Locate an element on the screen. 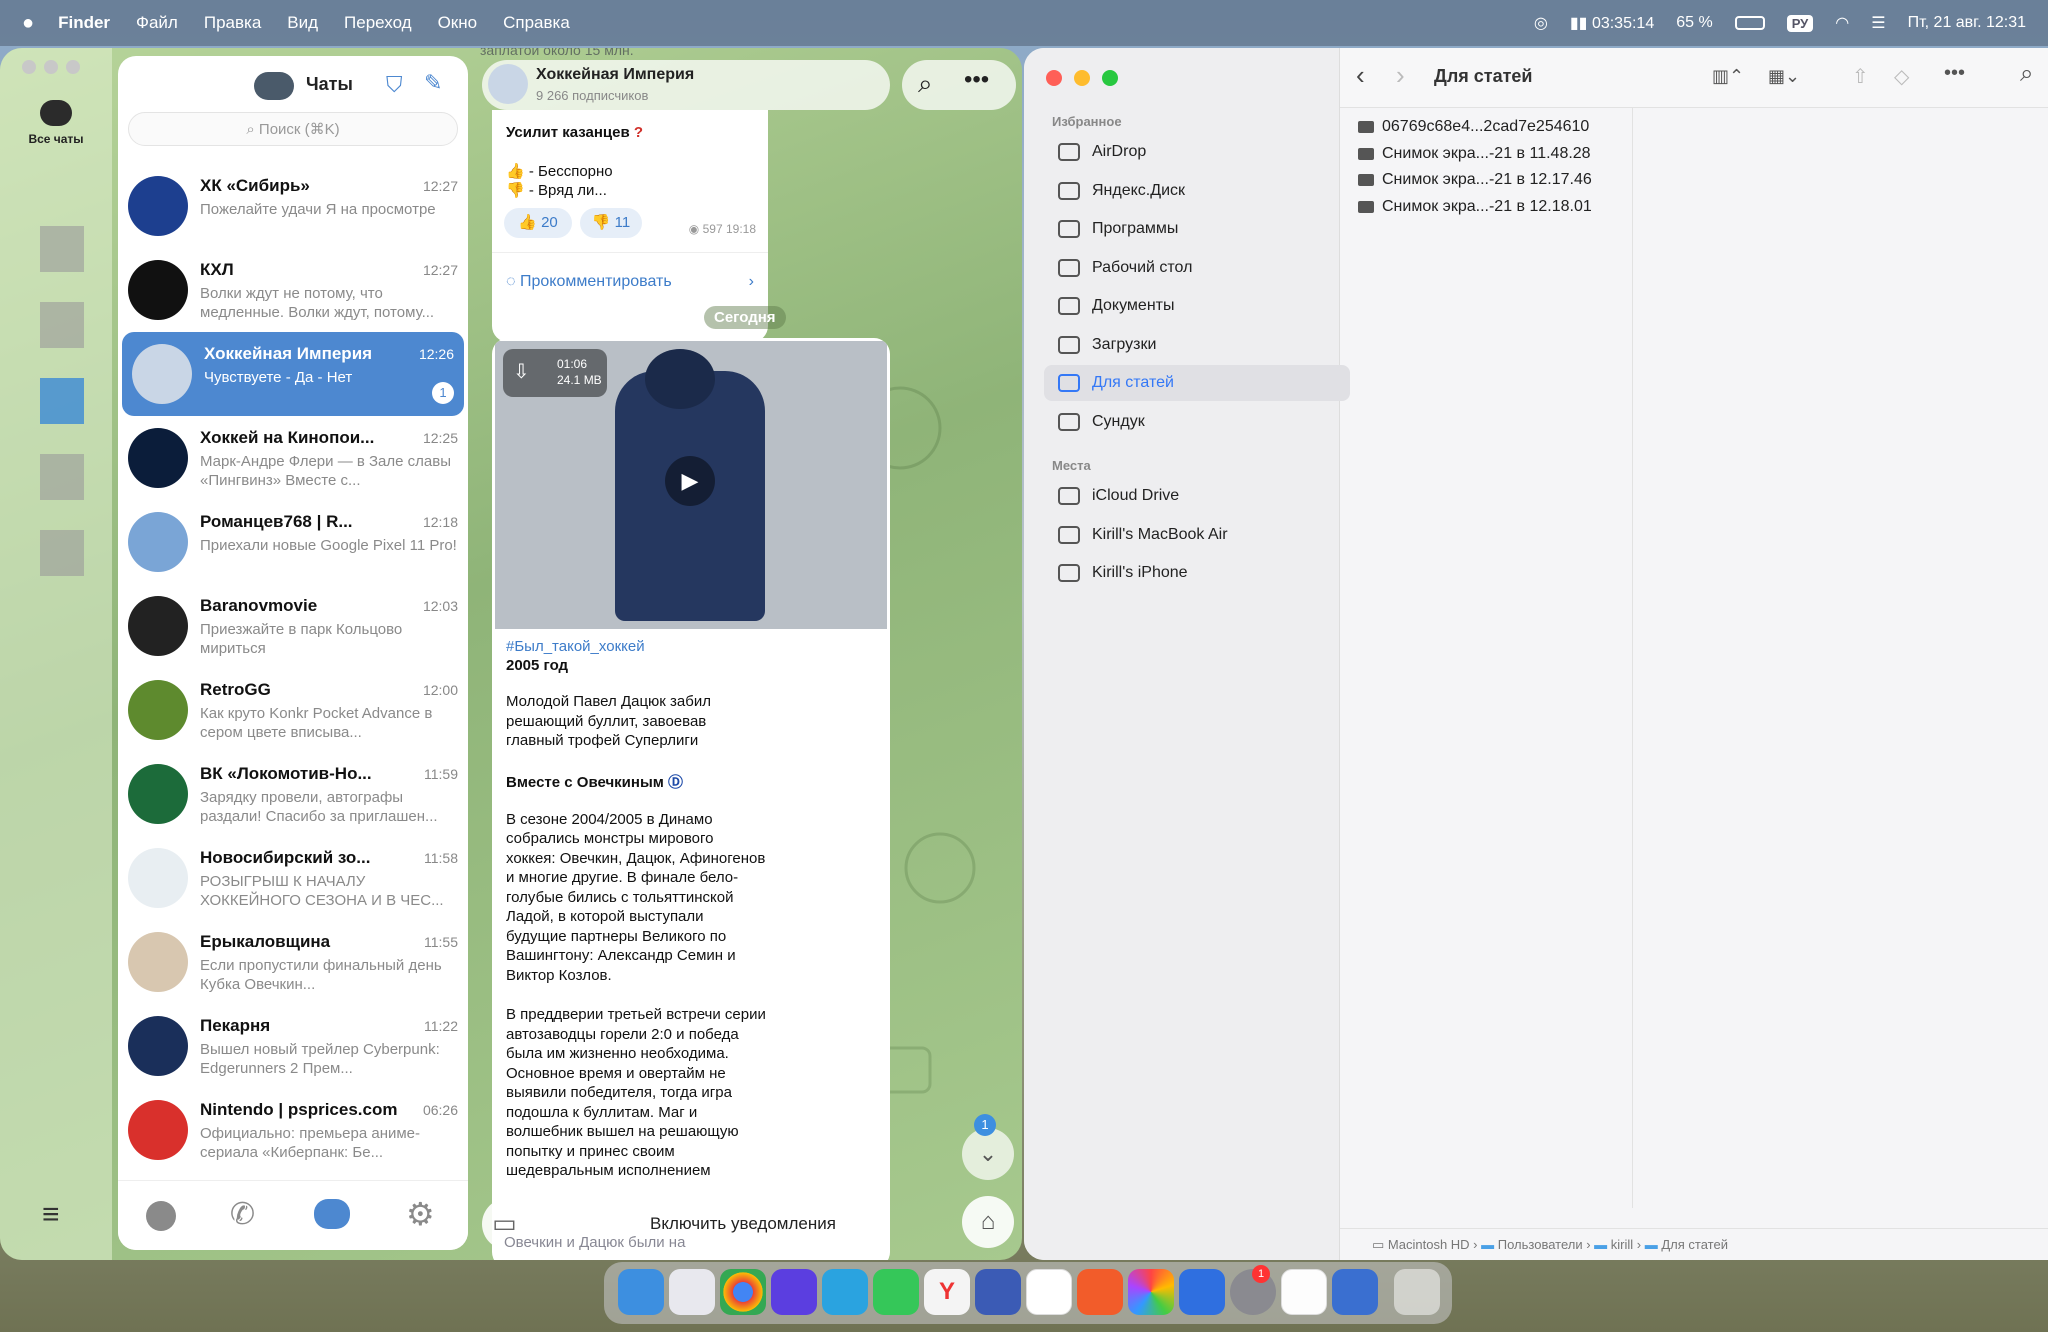 This screenshot has width=2048, height=1332. folder-all-chats: Все чаты is located at coordinates (56, 123).